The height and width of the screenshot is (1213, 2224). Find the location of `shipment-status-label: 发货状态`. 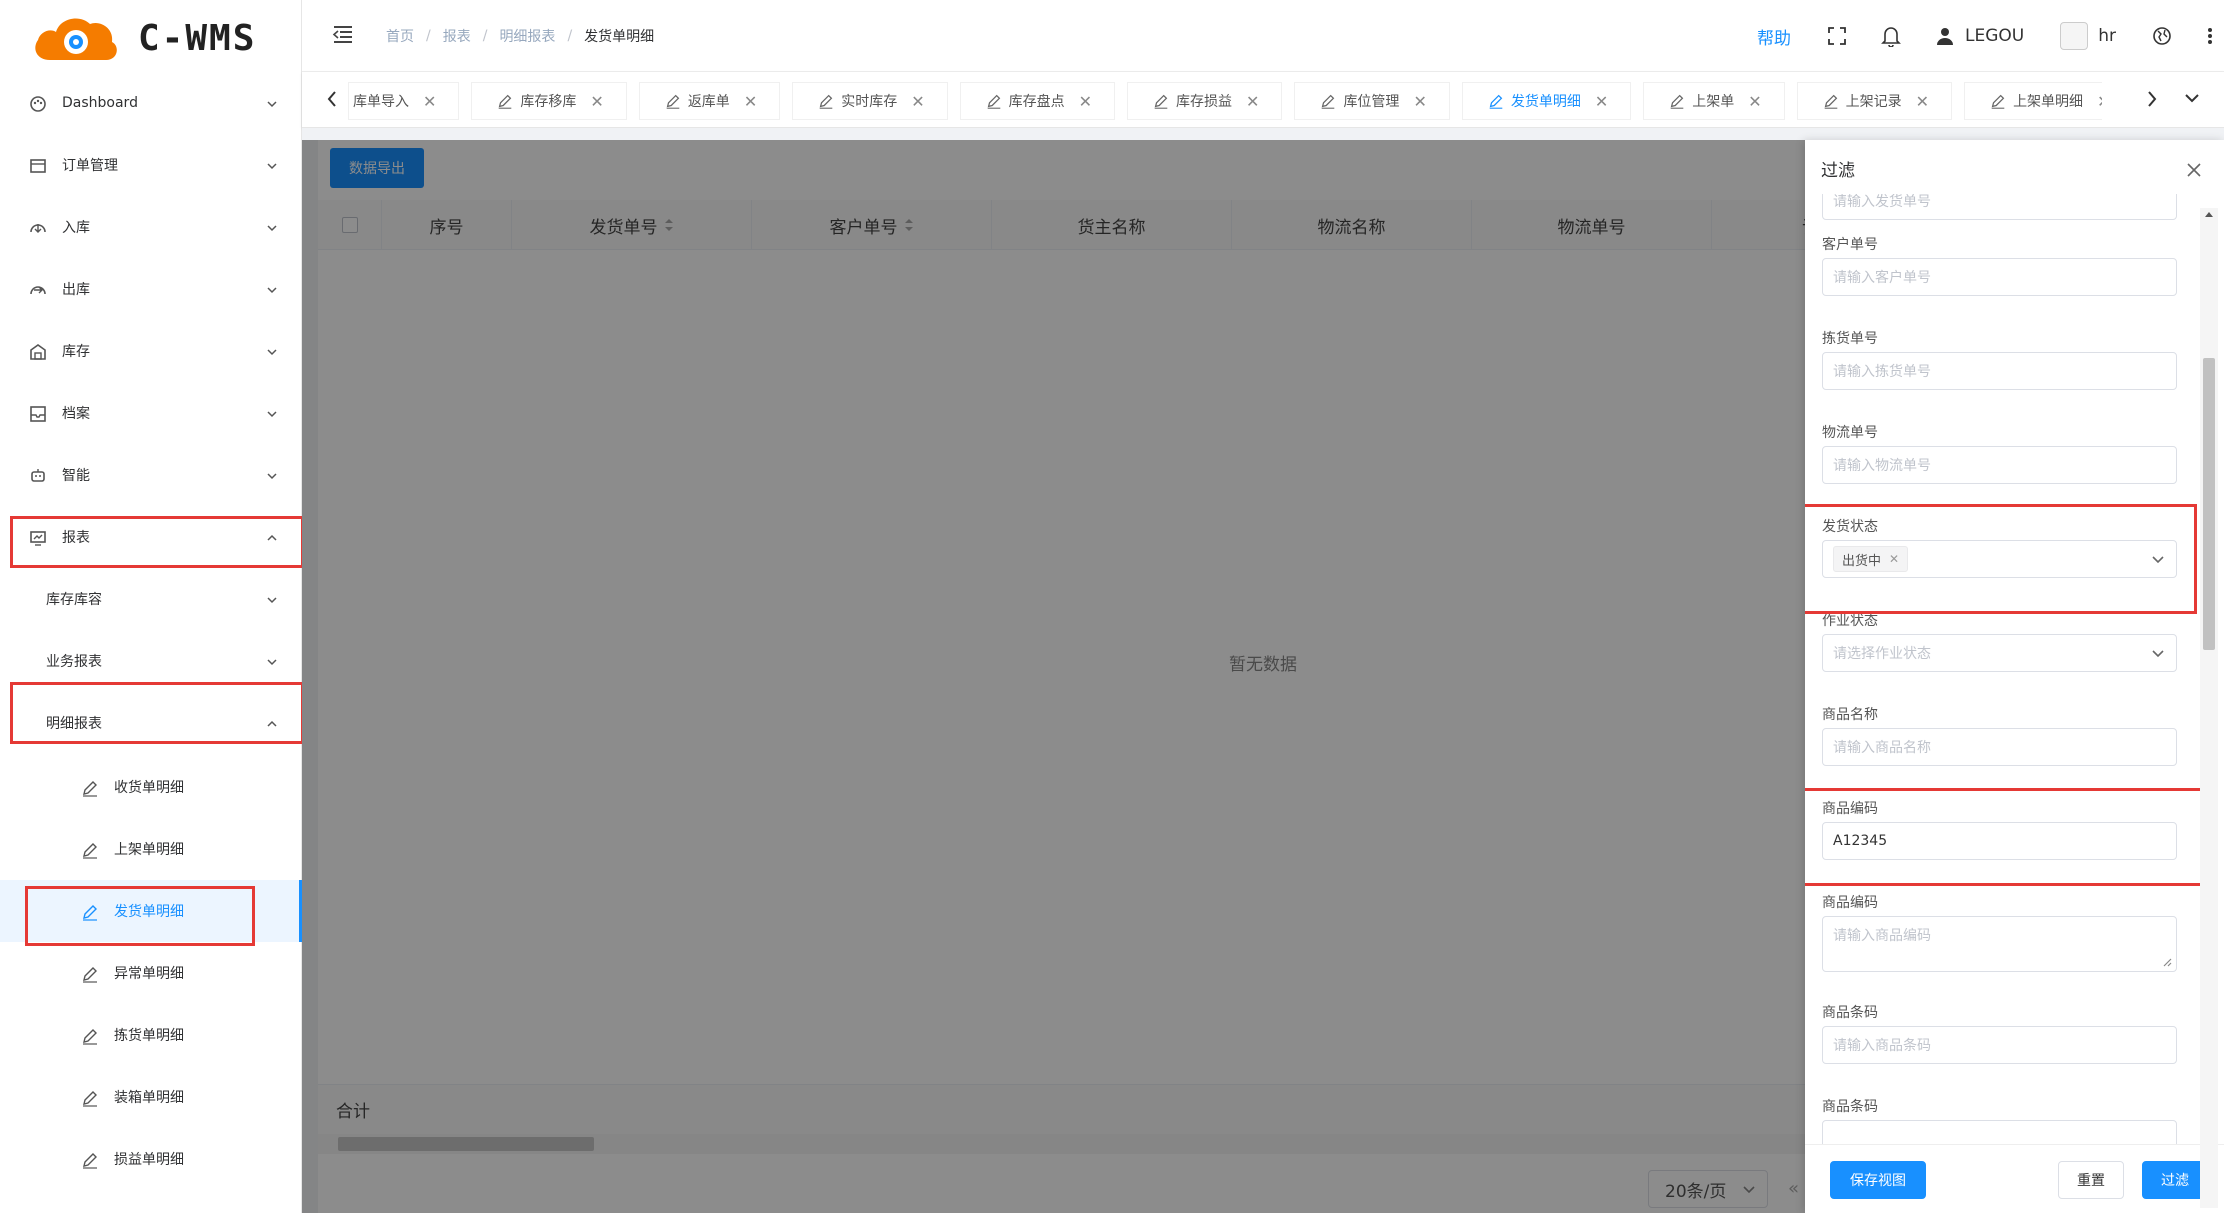

shipment-status-label: 发货状态 is located at coordinates (1850, 527).